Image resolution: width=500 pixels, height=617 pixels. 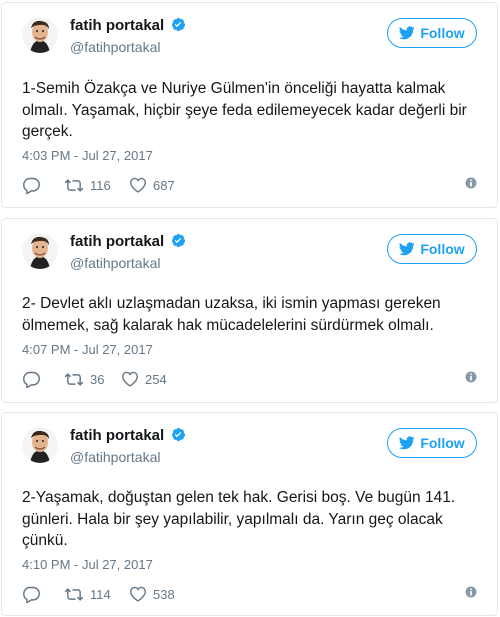 I want to click on tweet-timestamp: 4:07 PM - Jul 27, 2017, so click(x=87, y=349).